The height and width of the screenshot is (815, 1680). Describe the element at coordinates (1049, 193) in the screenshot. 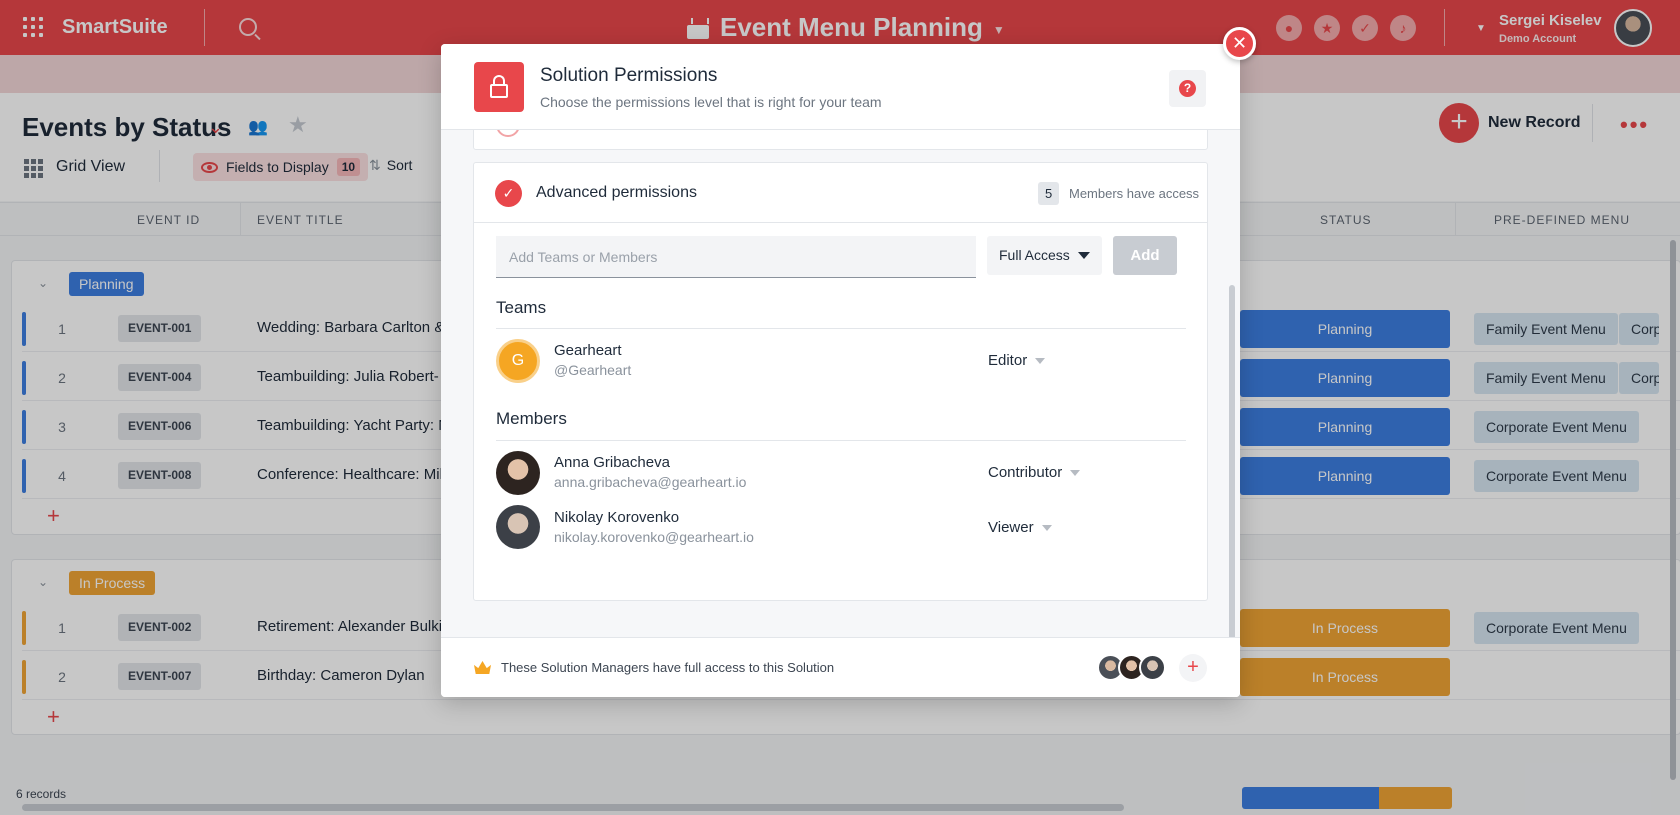

I see `members-count-badge: 5` at that location.